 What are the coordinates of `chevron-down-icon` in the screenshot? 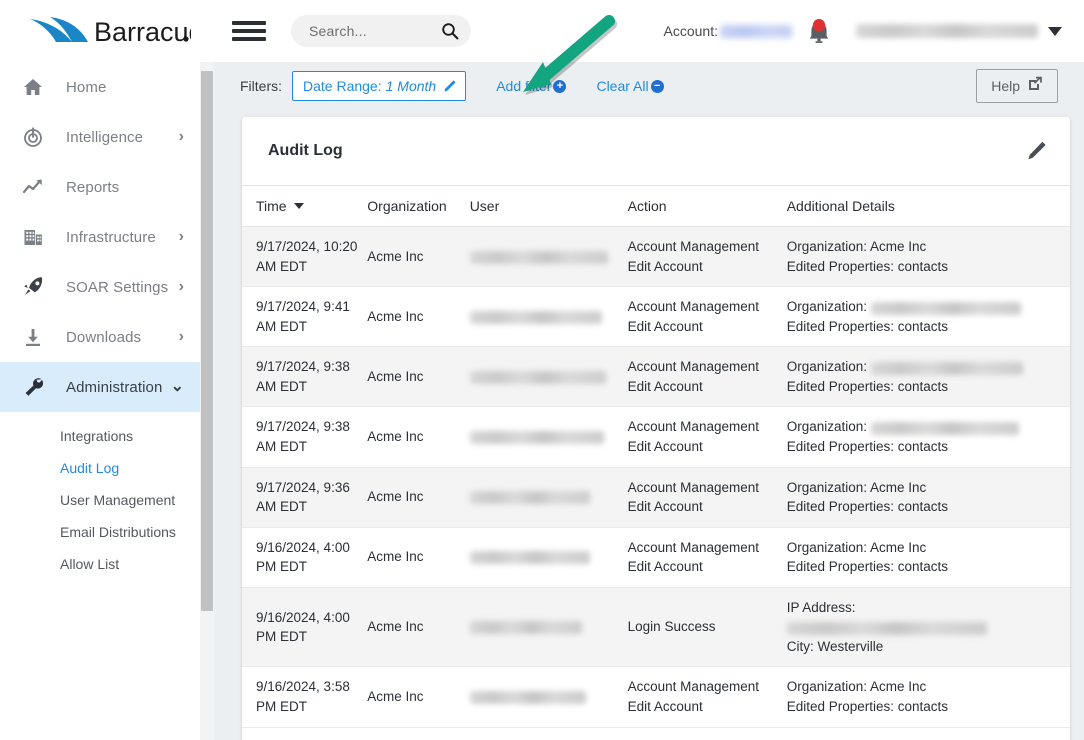 It's located at (1055, 31).